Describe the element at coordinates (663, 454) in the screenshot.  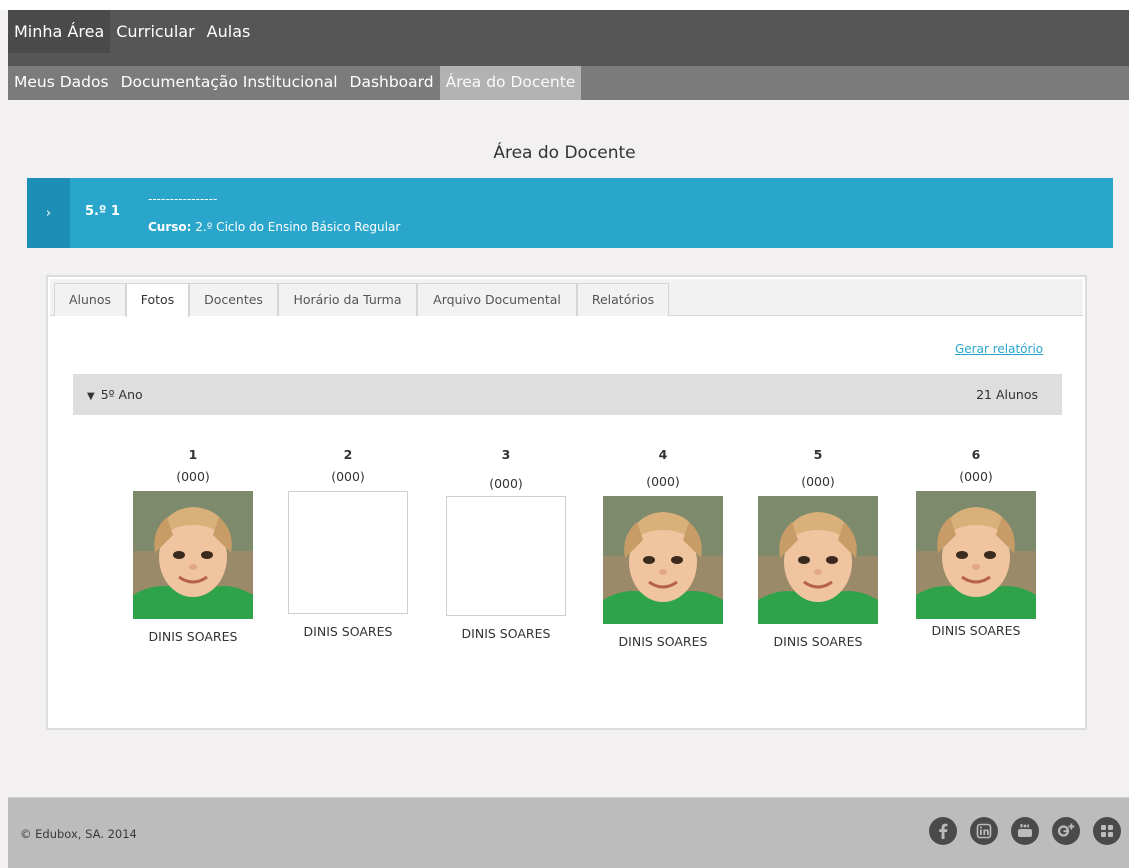
I see `student-number: 4` at that location.